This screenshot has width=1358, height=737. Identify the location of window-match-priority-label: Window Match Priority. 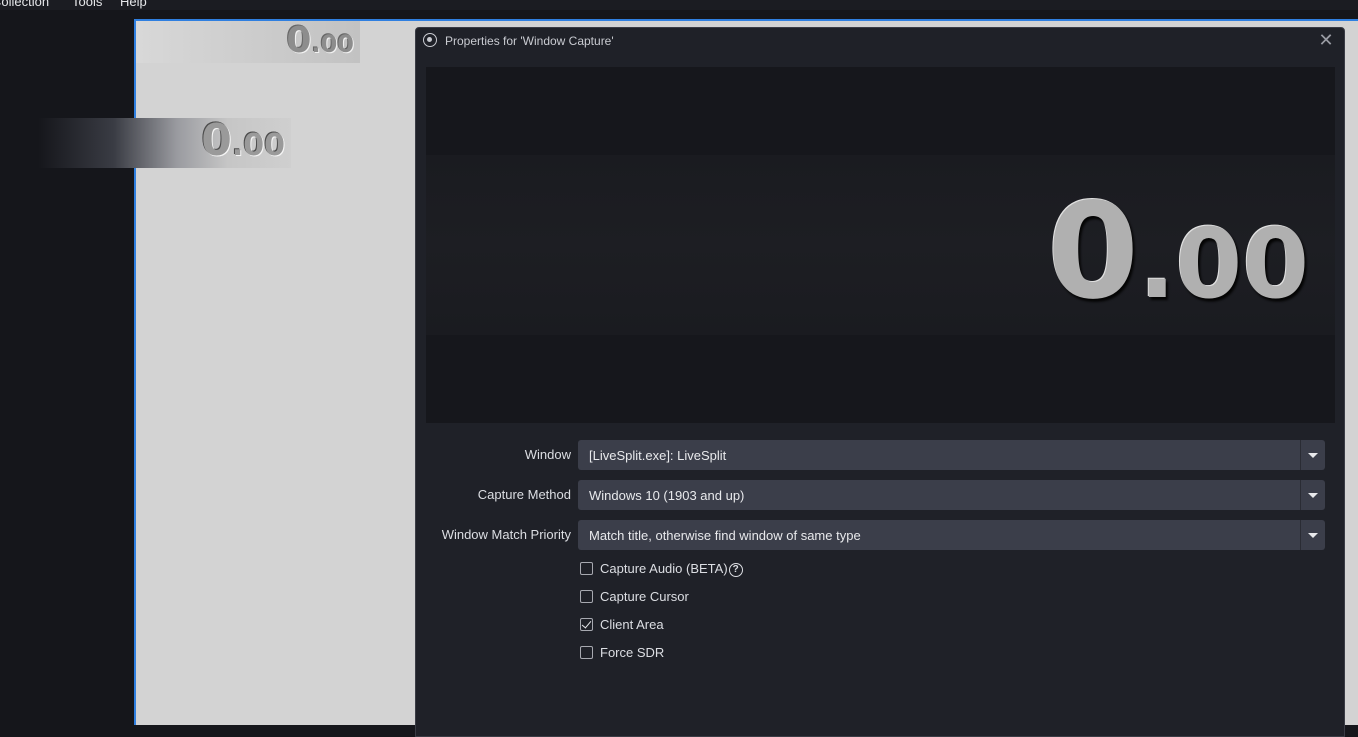
(506, 534).